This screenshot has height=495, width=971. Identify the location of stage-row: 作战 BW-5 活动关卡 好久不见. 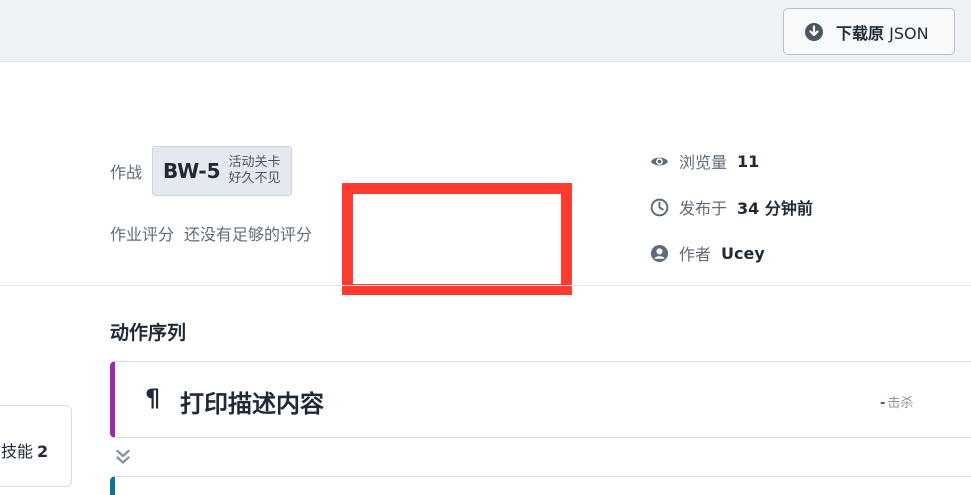
(201, 171).